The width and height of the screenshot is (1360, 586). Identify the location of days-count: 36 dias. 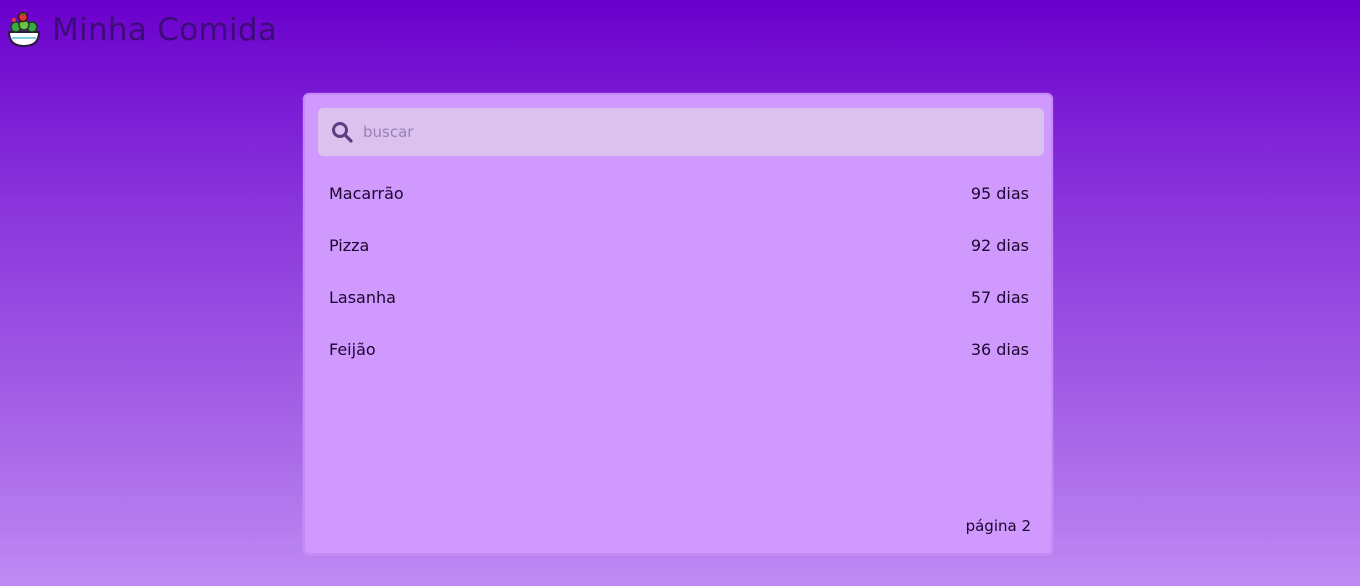
(999, 349).